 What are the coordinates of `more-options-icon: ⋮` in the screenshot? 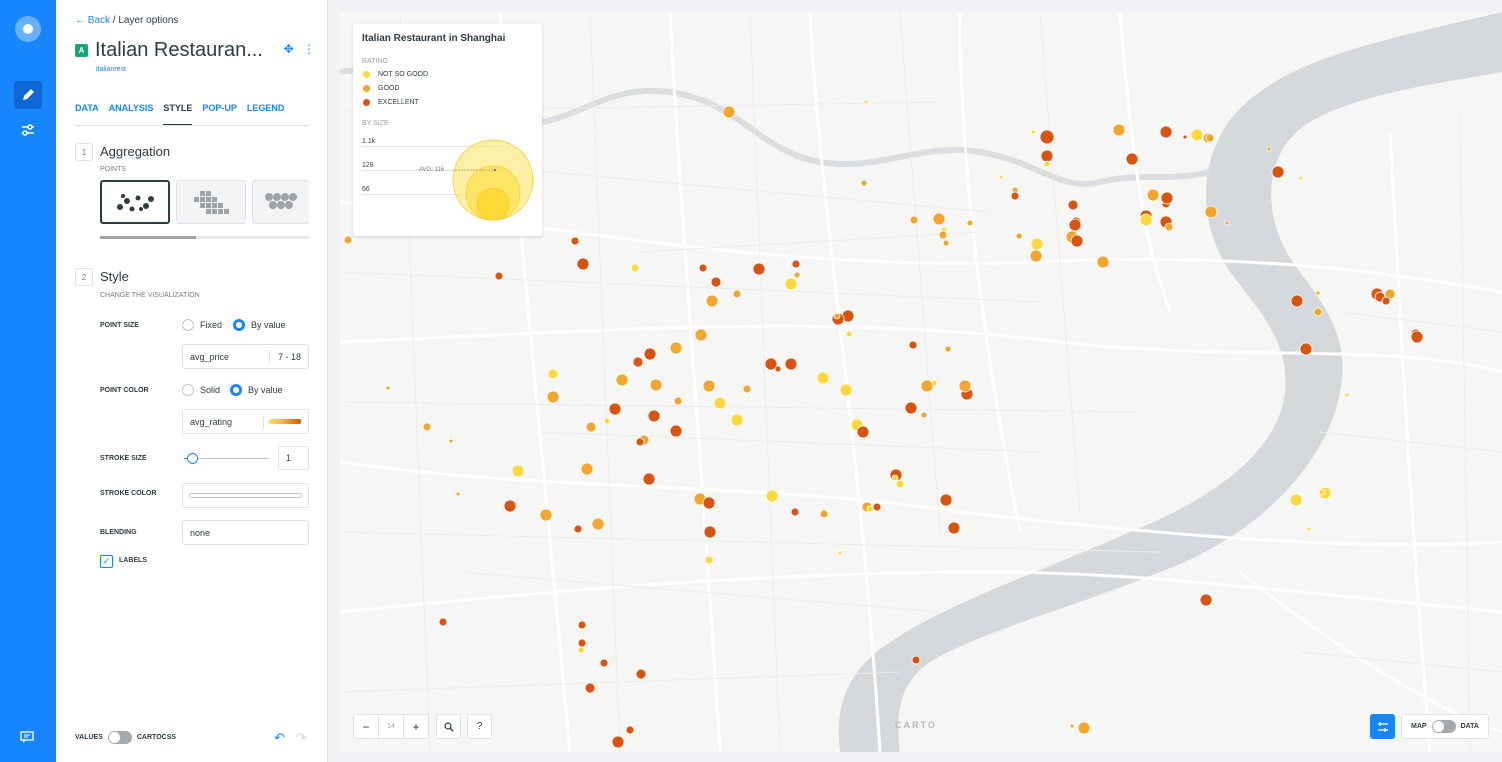 It's located at (309, 49).